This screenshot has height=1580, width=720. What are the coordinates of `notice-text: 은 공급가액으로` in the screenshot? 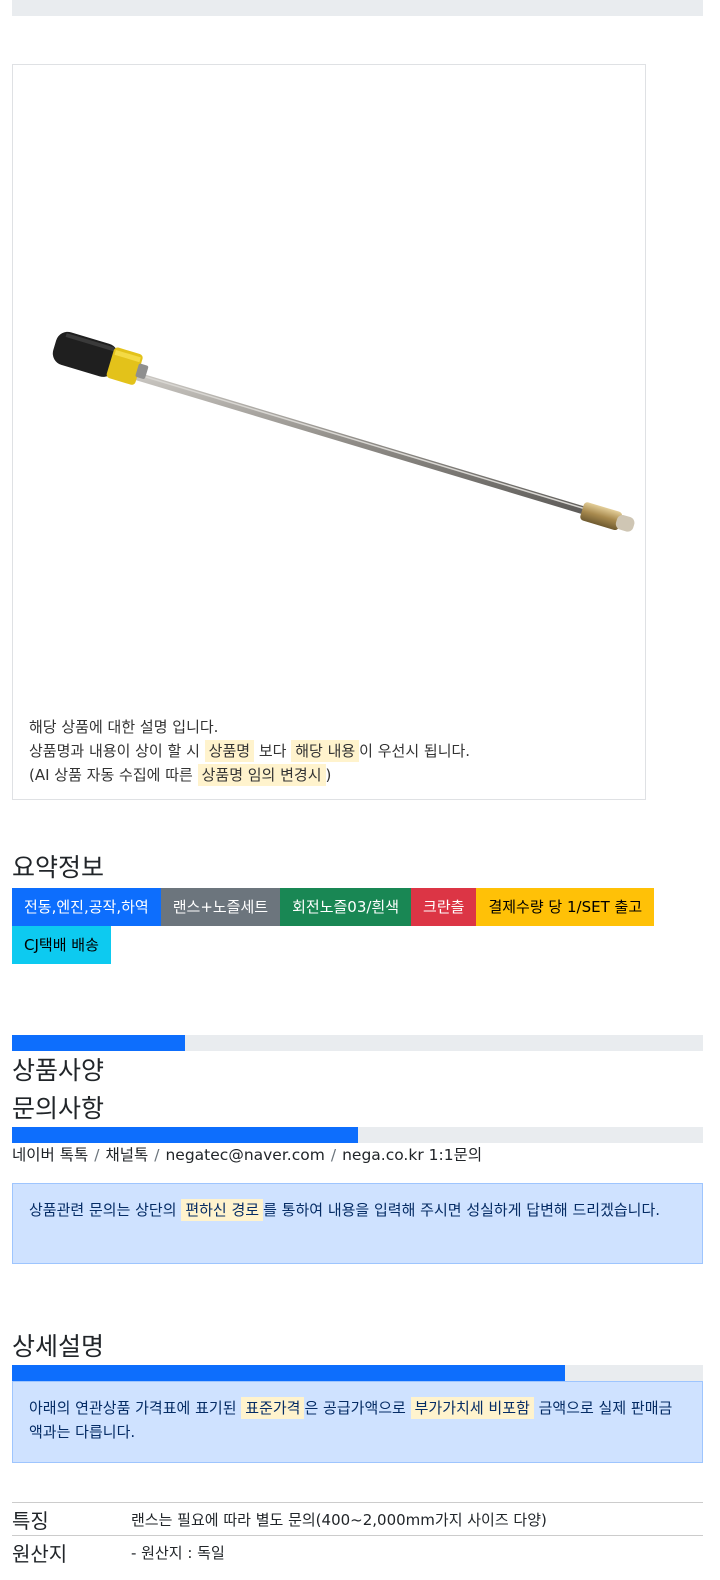 It's located at (357, 1408).